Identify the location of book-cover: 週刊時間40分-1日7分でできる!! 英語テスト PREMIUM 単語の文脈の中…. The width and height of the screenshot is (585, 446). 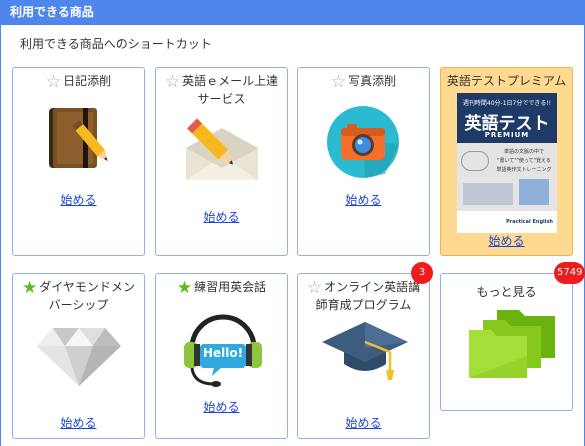
(507, 163).